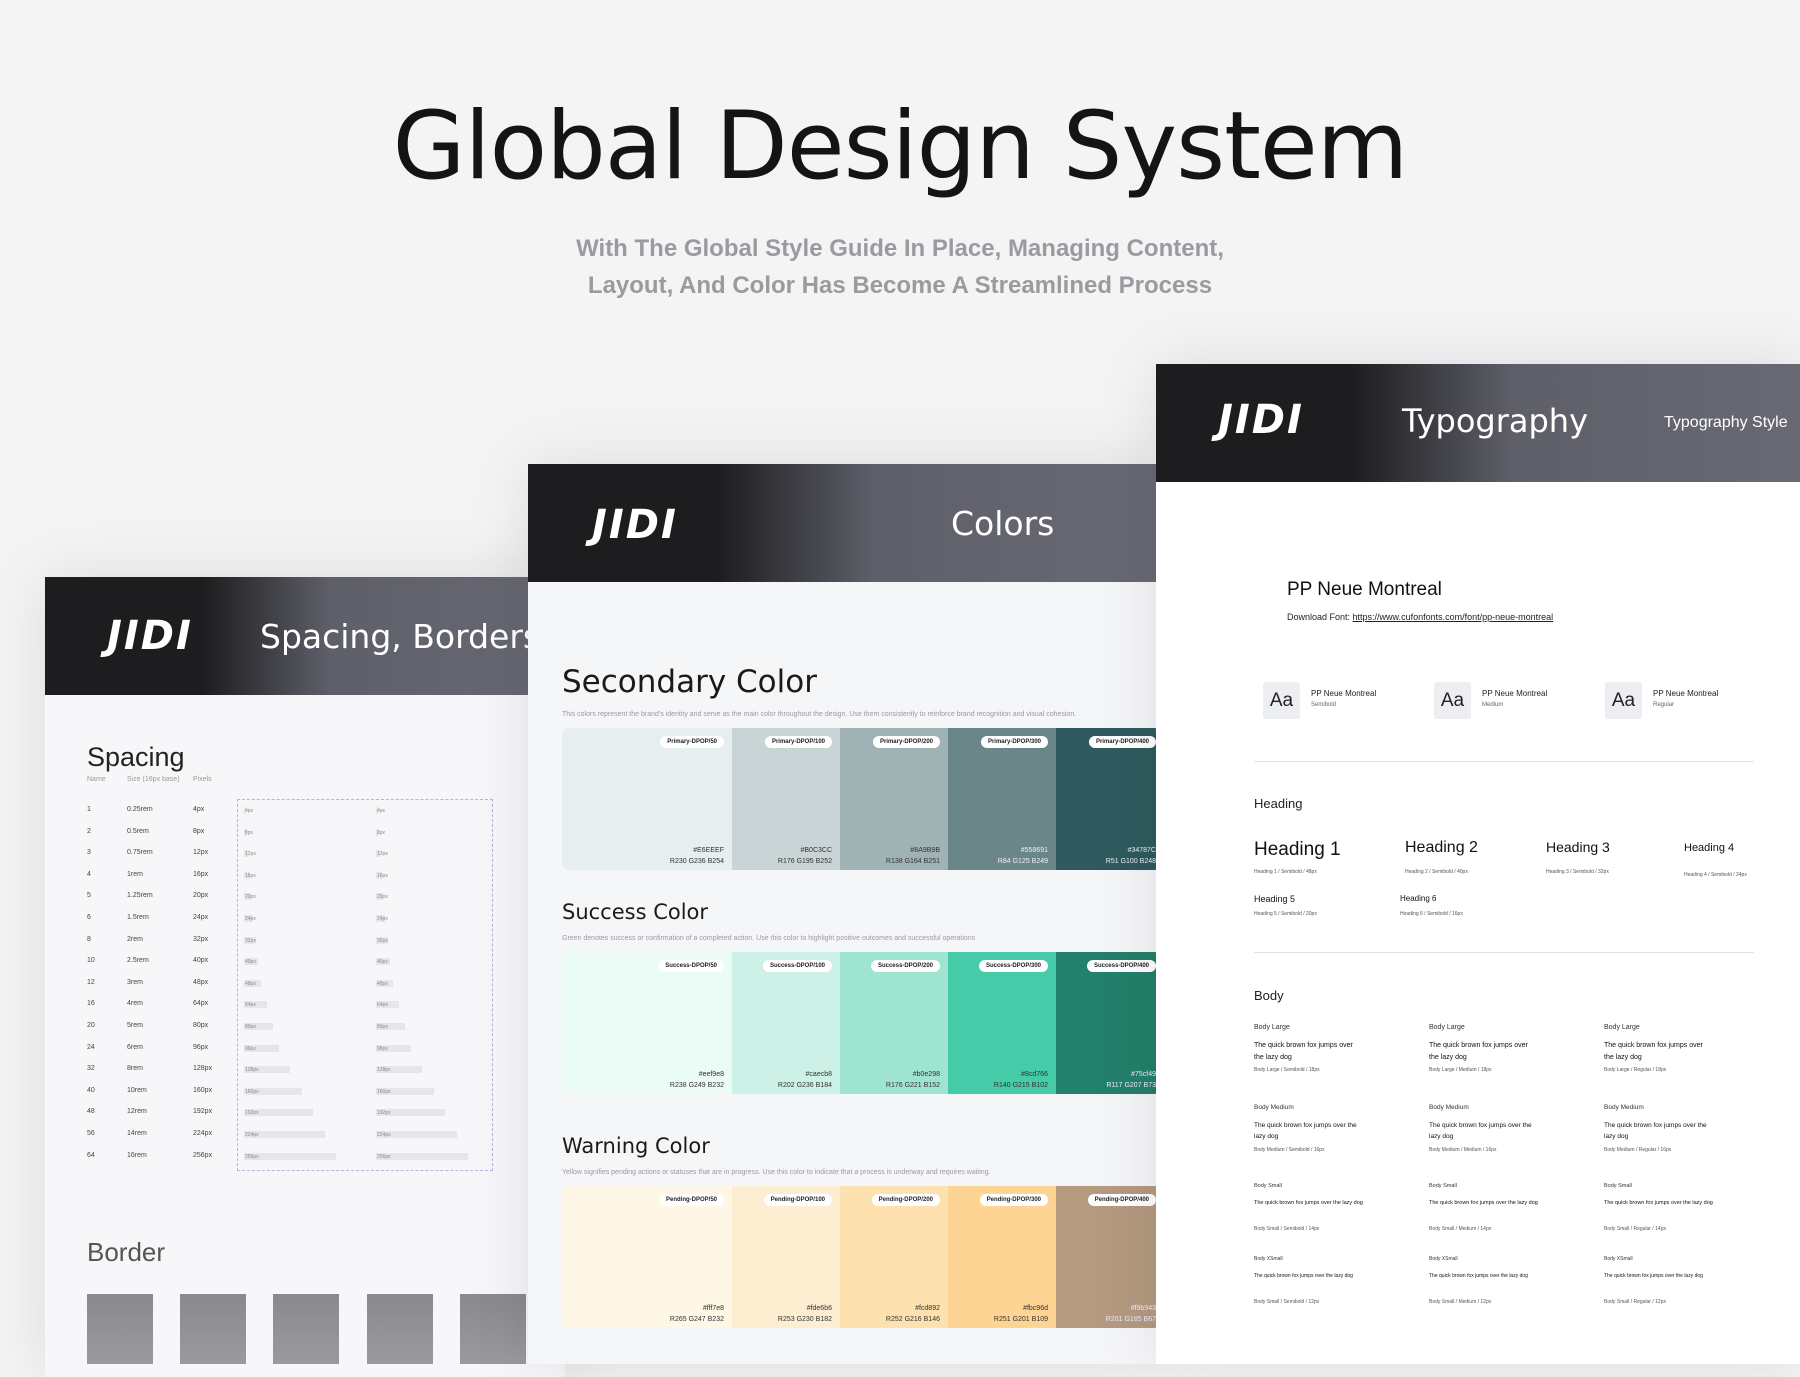 Image resolution: width=1800 pixels, height=1377 pixels. Describe the element at coordinates (287, 1032) in the screenshot. I see `spacing-row: 20 5rem 80px` at that location.